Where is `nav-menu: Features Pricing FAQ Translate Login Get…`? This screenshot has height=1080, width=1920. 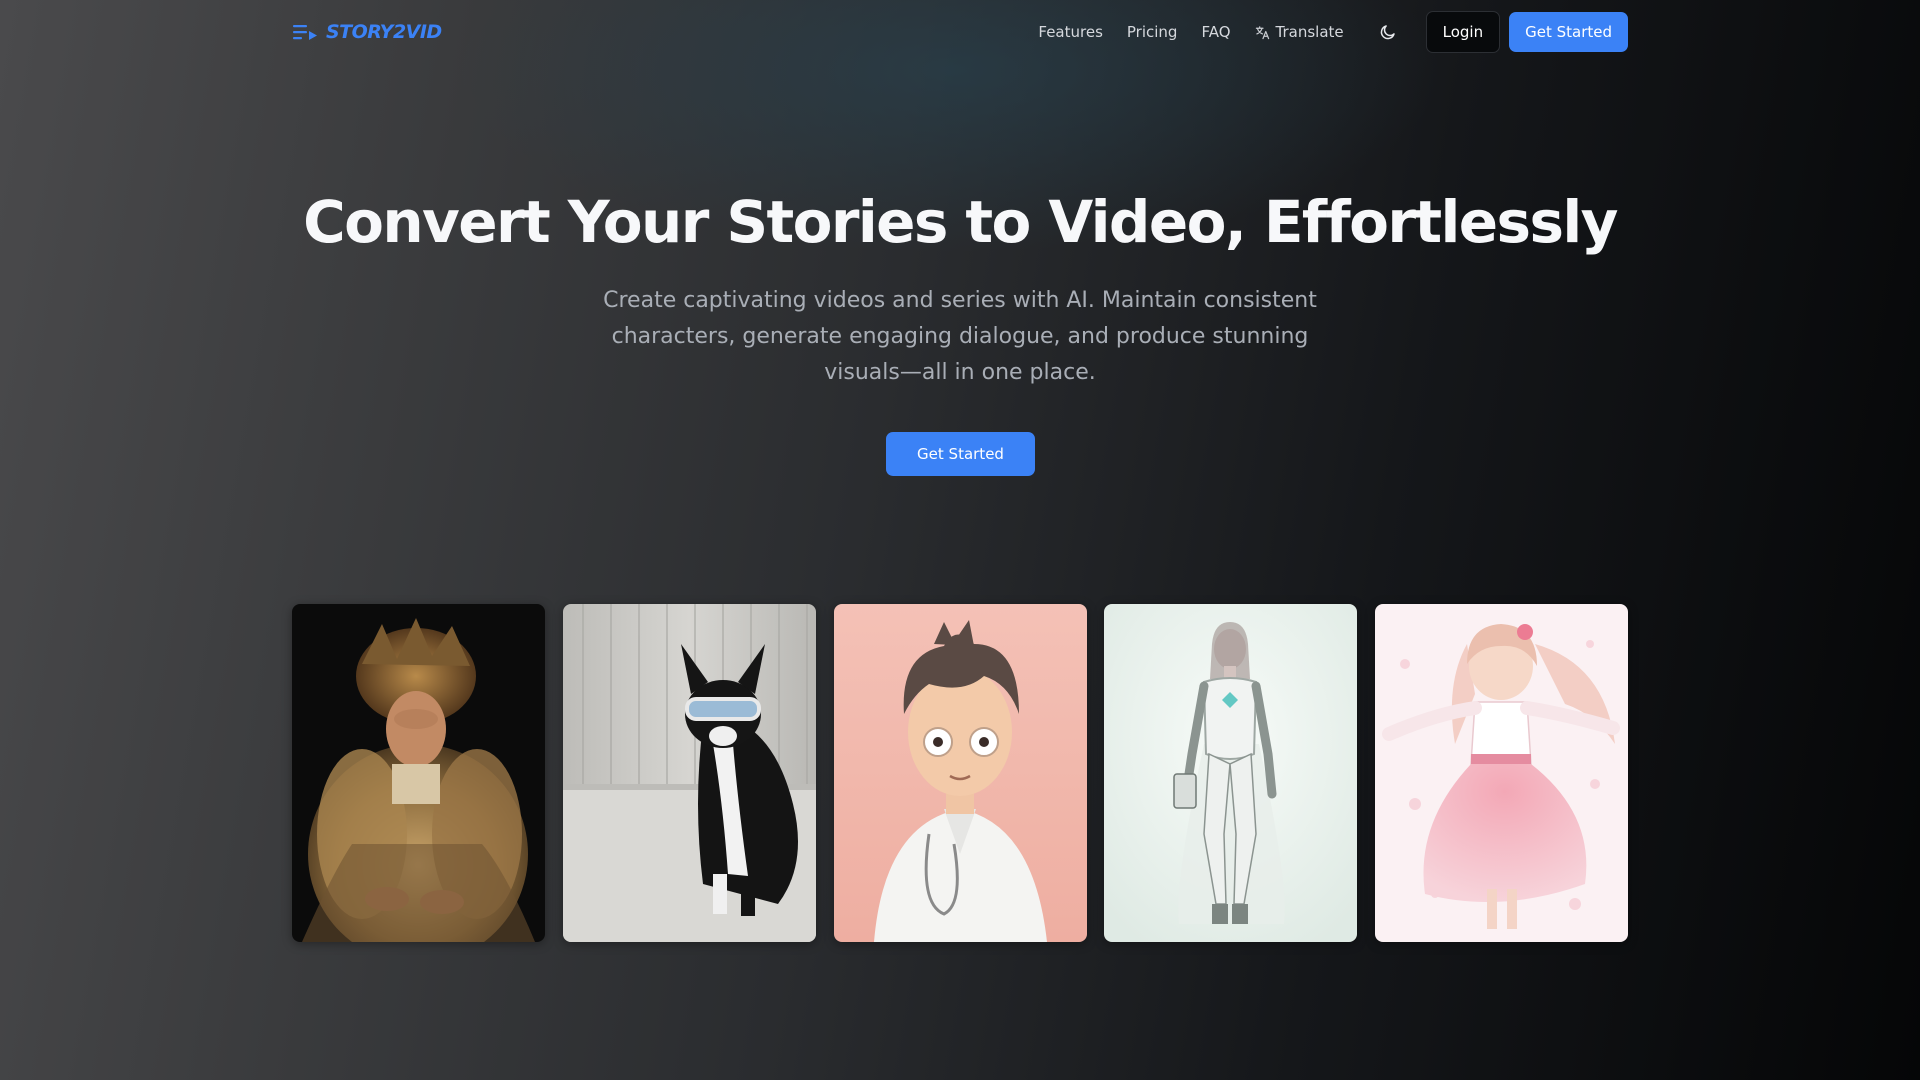
nav-menu: Features Pricing FAQ Translate Login Get… is located at coordinates (1333, 32).